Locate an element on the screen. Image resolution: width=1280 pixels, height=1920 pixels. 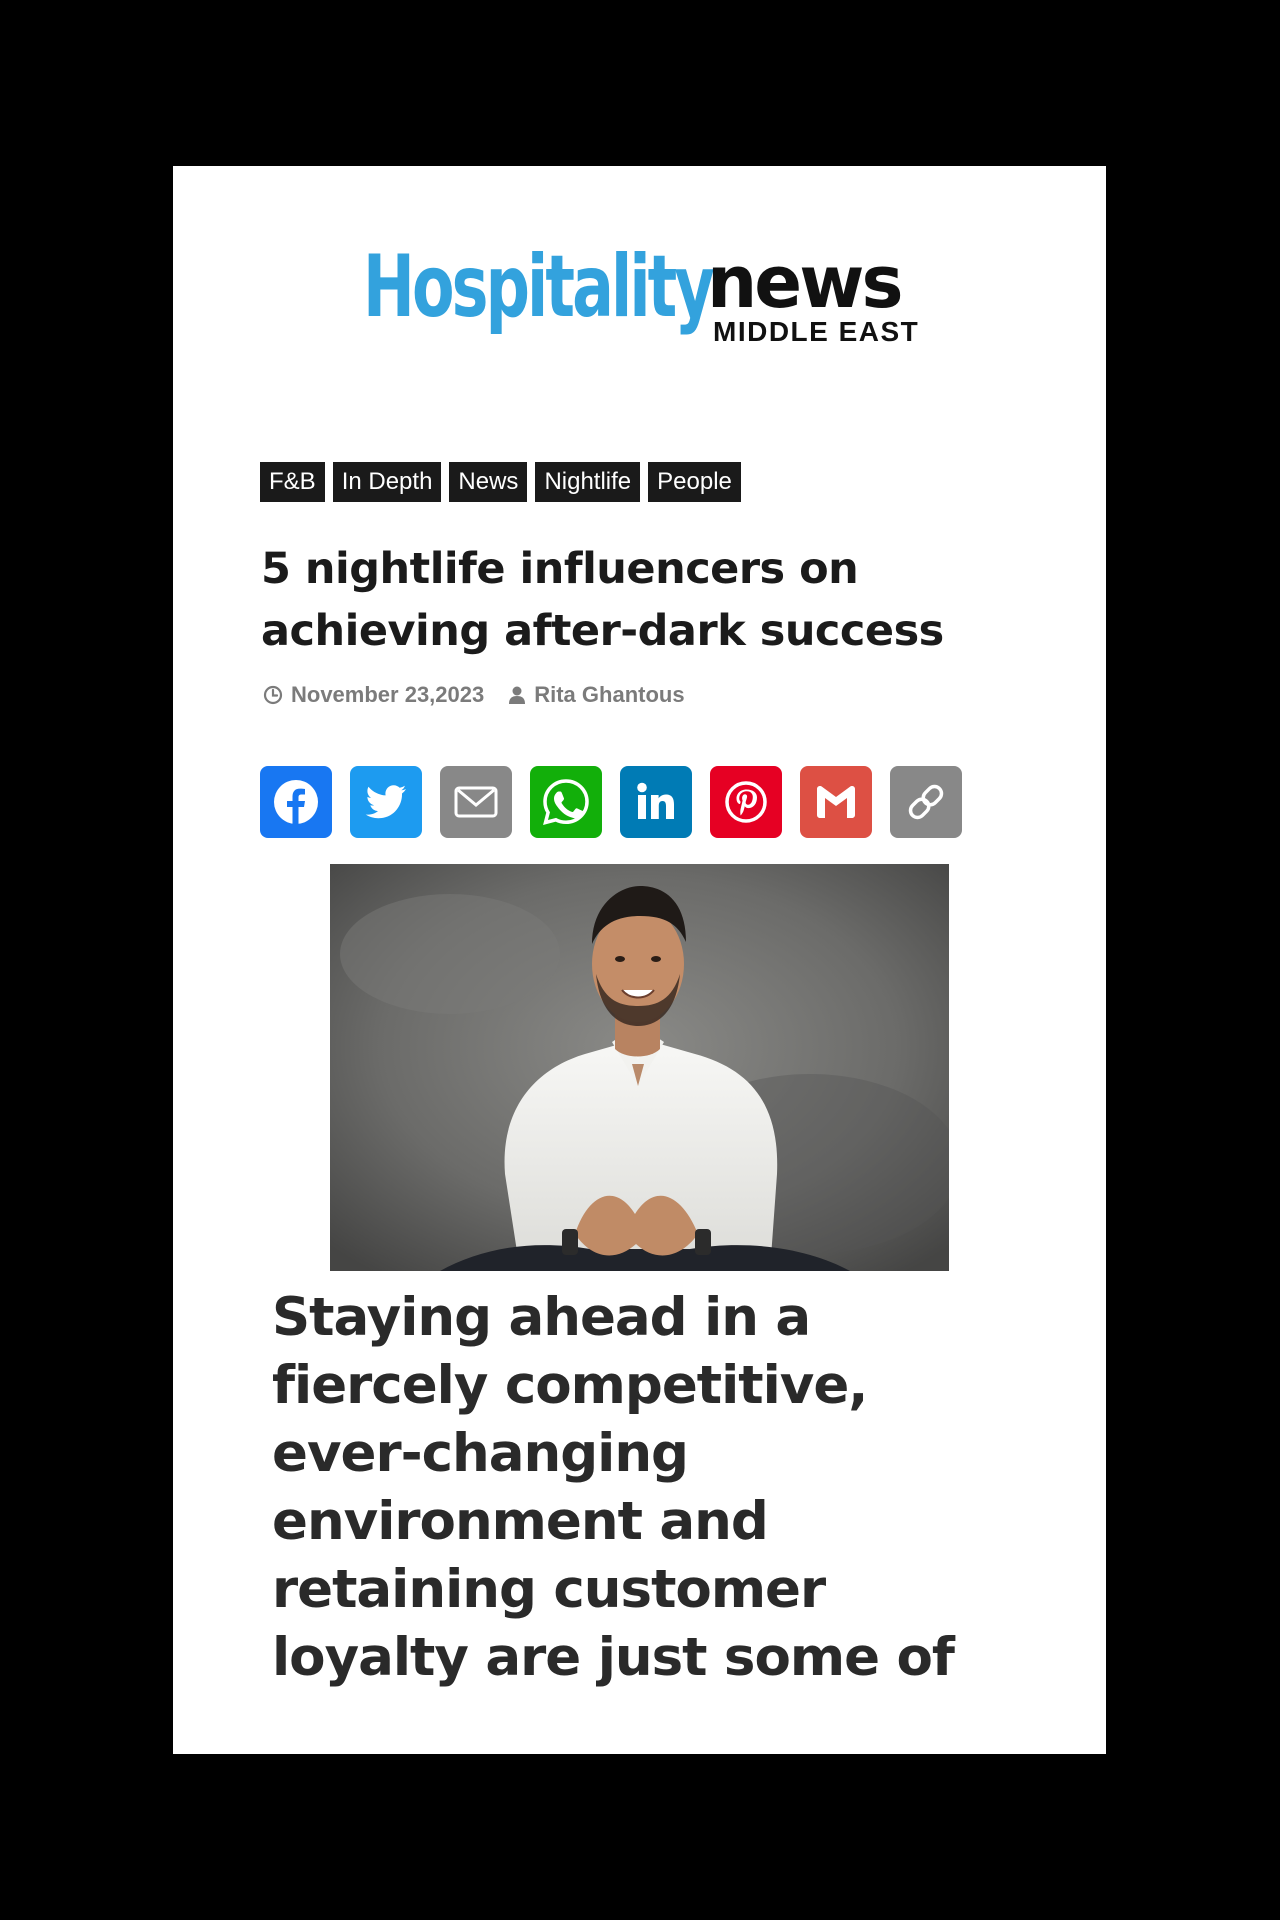
share-copy-link-button is located at coordinates (926, 802).